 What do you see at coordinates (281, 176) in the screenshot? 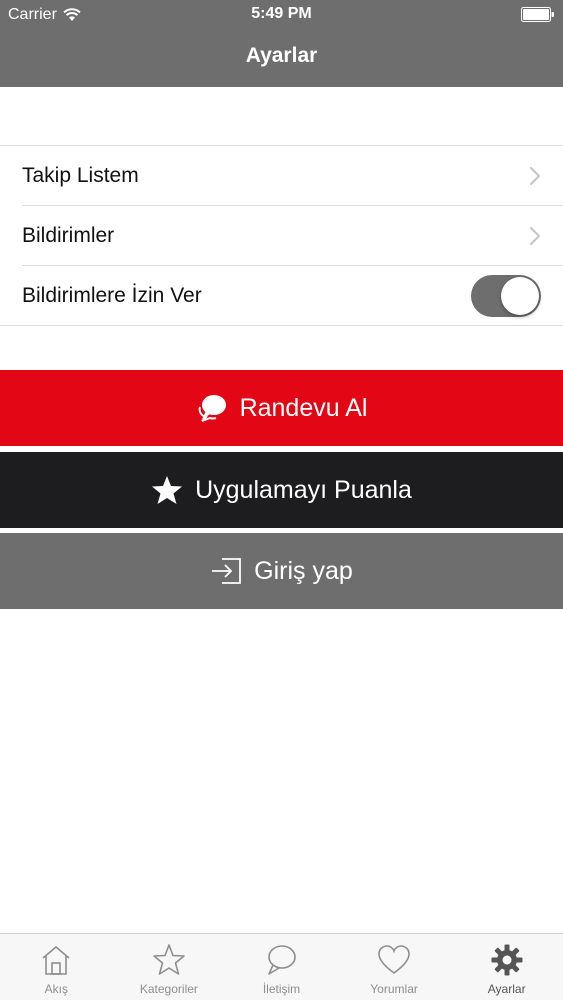
I see `settings-item-follow-list: Takip Listem` at bounding box center [281, 176].